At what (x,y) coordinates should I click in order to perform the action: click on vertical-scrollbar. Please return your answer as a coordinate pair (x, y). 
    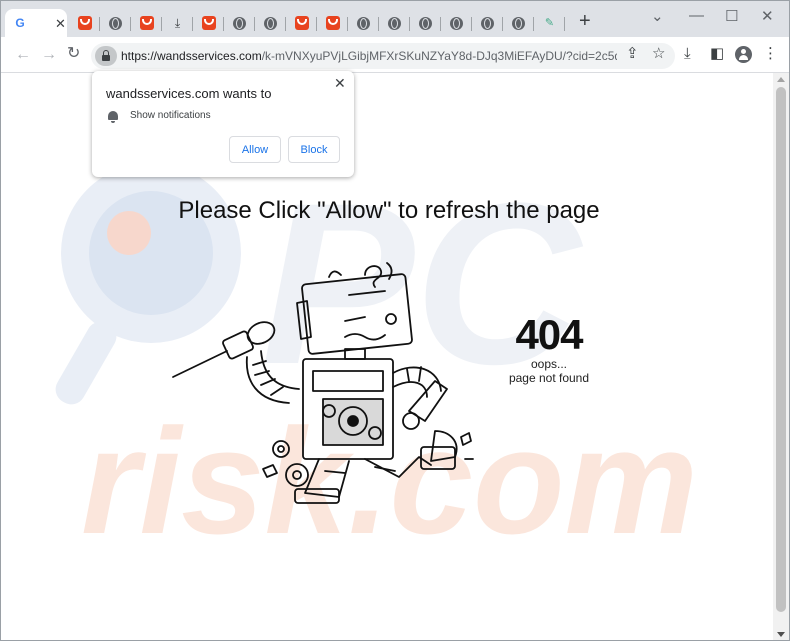
    Looking at the image, I should click on (781, 356).